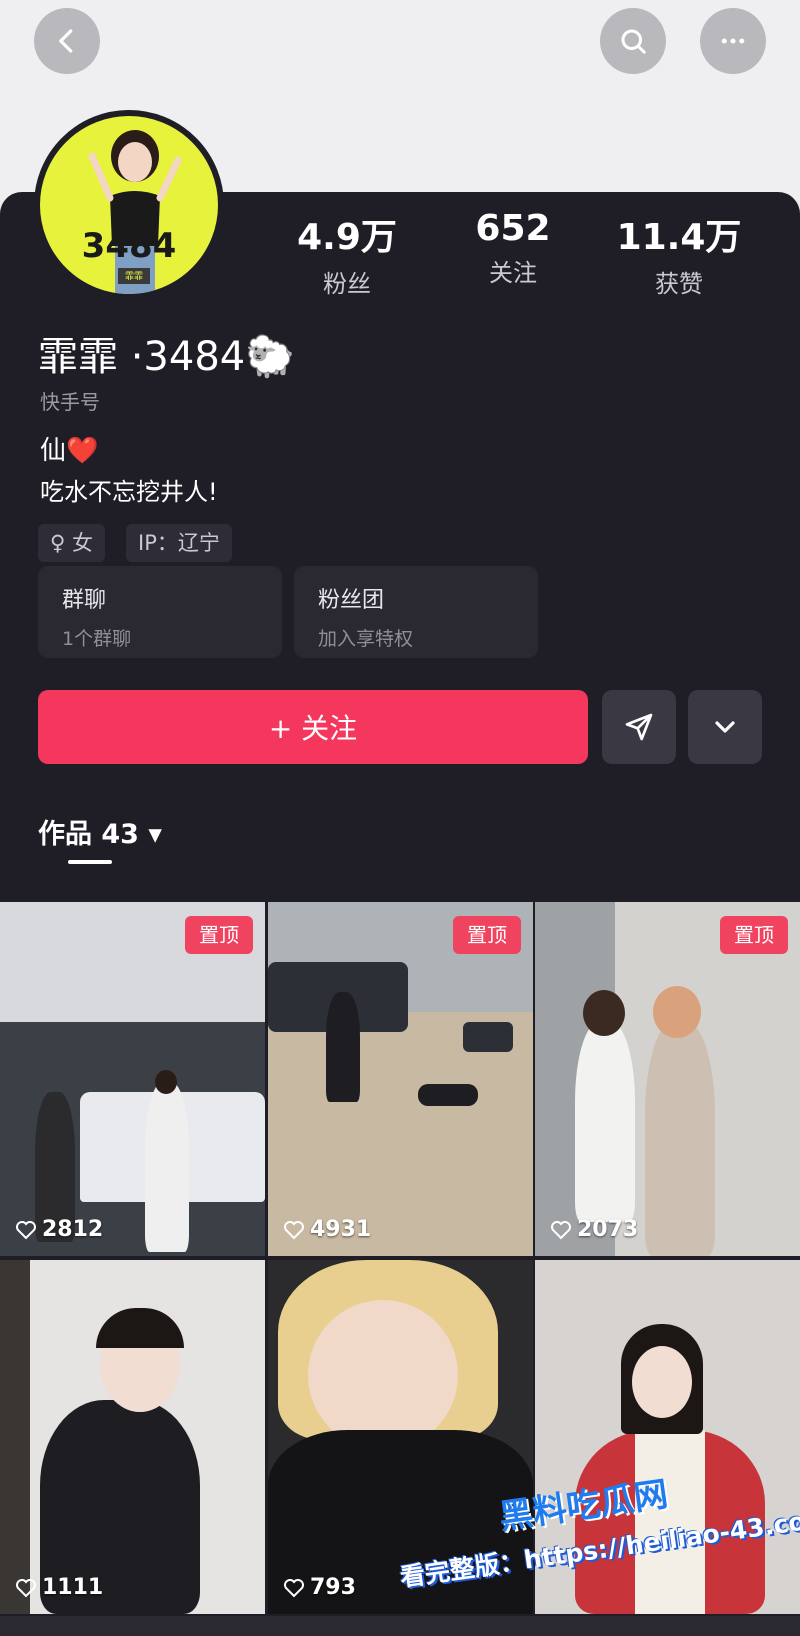 The image size is (800, 1636). I want to click on avatar-tag: 霏霏, so click(134, 276).